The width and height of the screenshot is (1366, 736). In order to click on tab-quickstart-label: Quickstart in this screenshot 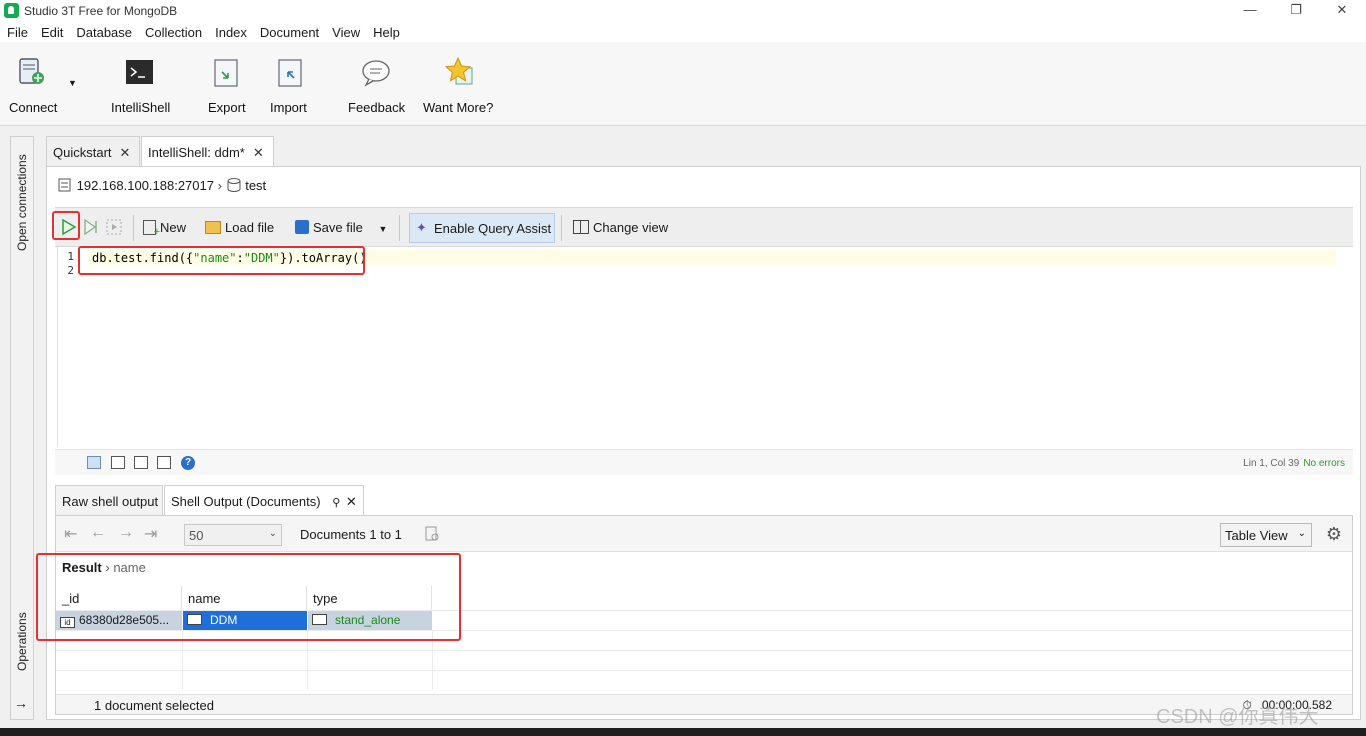, I will do `click(82, 152)`.